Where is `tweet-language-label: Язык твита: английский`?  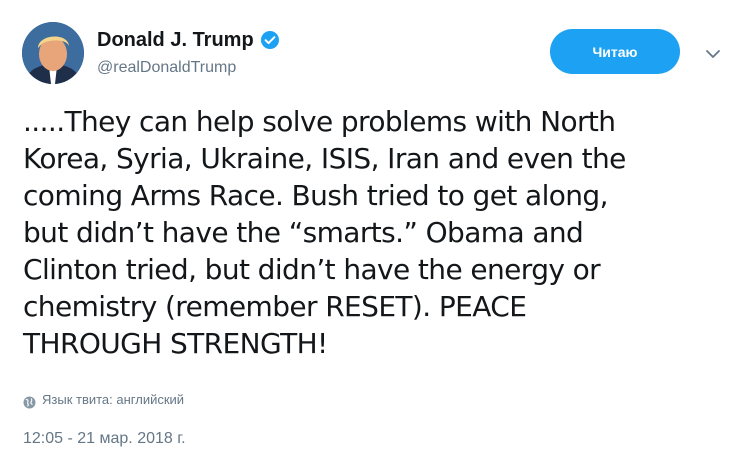 tweet-language-label: Язык твита: английский is located at coordinates (113, 399).